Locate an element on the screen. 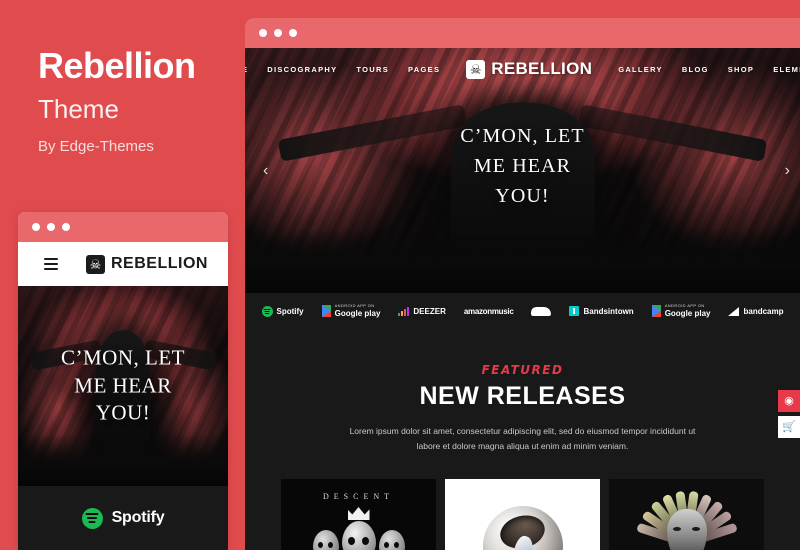 The width and height of the screenshot is (800, 550). page-title: Rebellion is located at coordinates (117, 65).